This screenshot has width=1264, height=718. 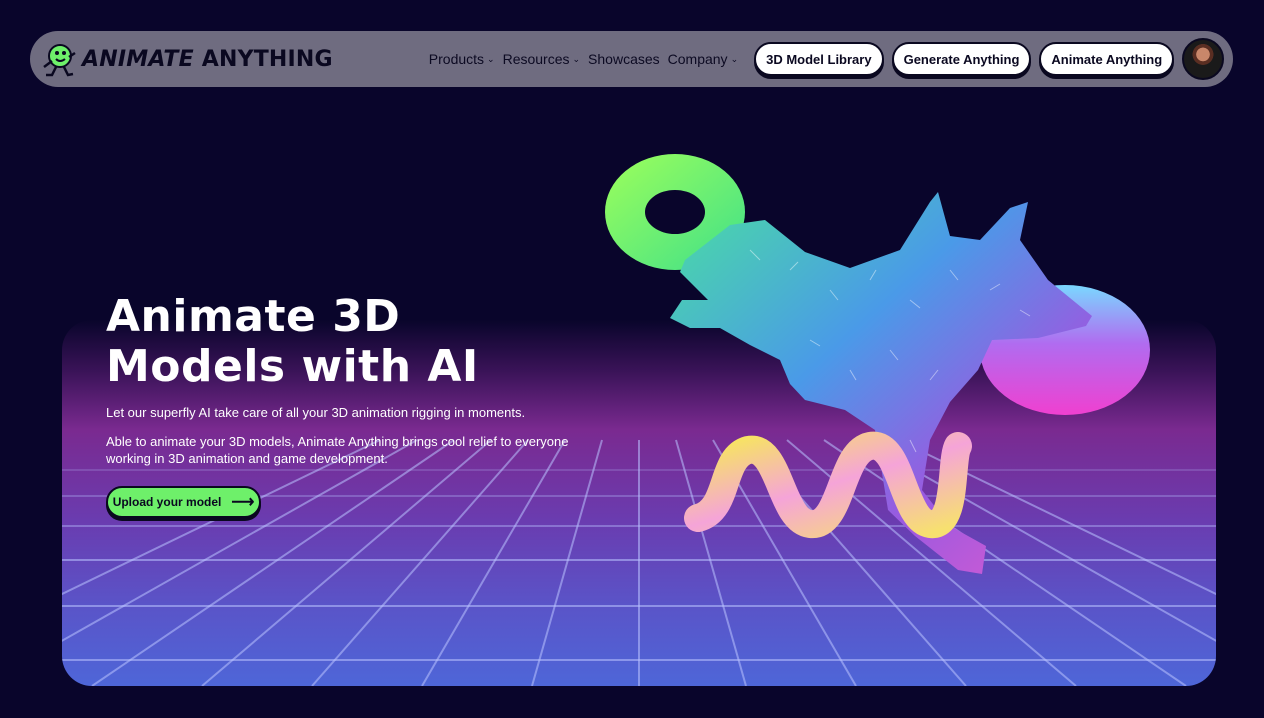 I want to click on brand-logo: ANIMATE ANYTHING, so click(x=185, y=59).